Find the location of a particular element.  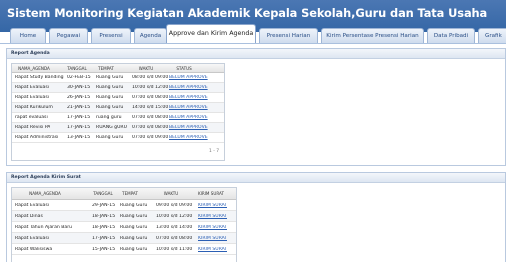

cell-nama-agenda: Rapat Walisiswa is located at coordinates (34, 249).